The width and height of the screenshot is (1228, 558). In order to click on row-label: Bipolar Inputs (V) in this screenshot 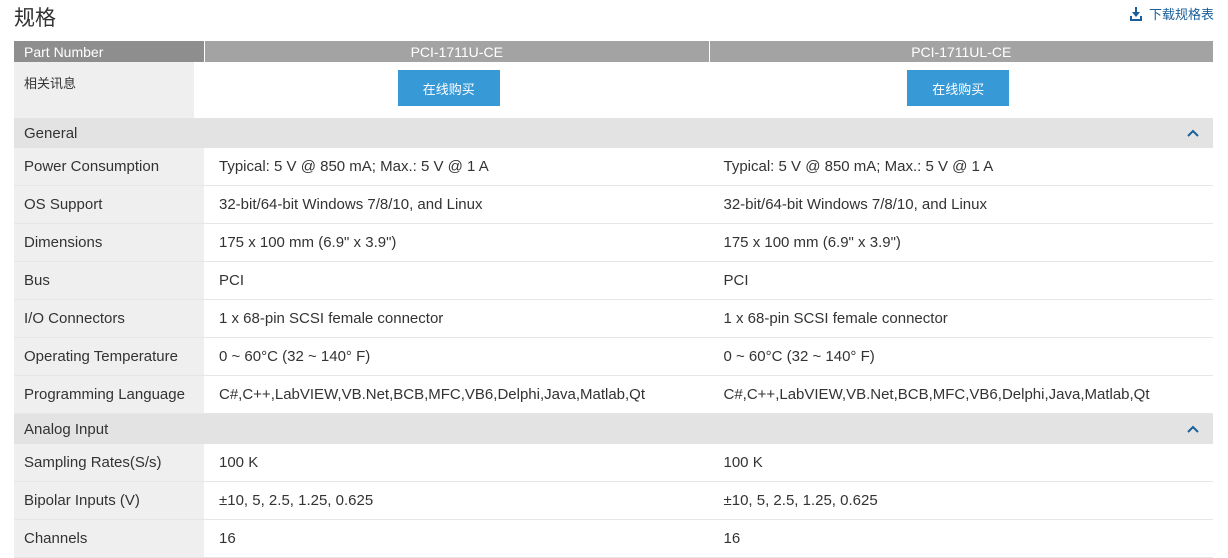, I will do `click(109, 500)`.